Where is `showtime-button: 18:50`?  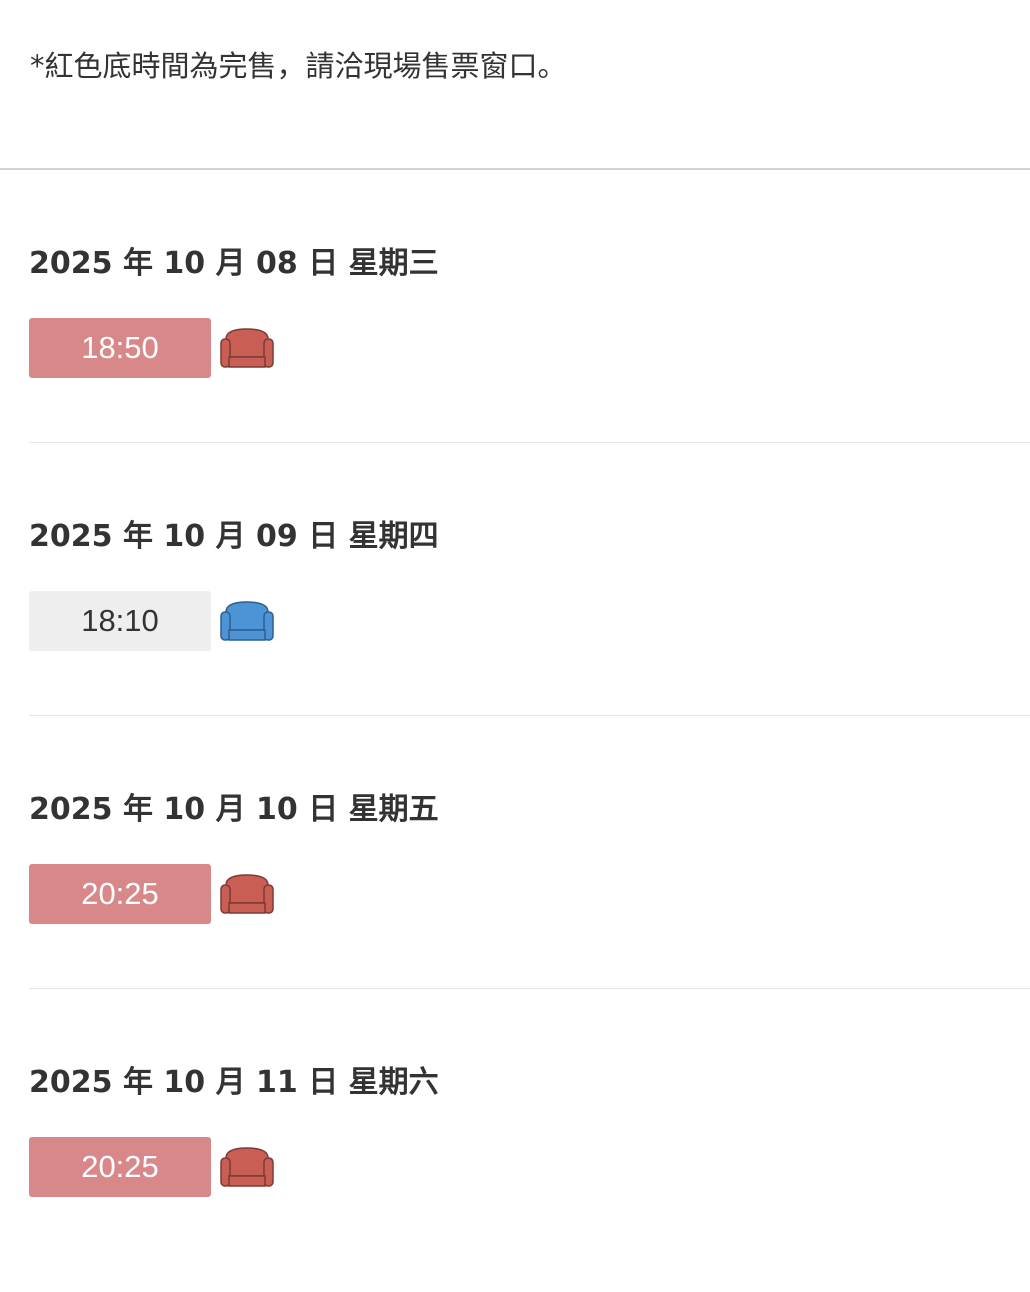 showtime-button: 18:50 is located at coordinates (120, 348).